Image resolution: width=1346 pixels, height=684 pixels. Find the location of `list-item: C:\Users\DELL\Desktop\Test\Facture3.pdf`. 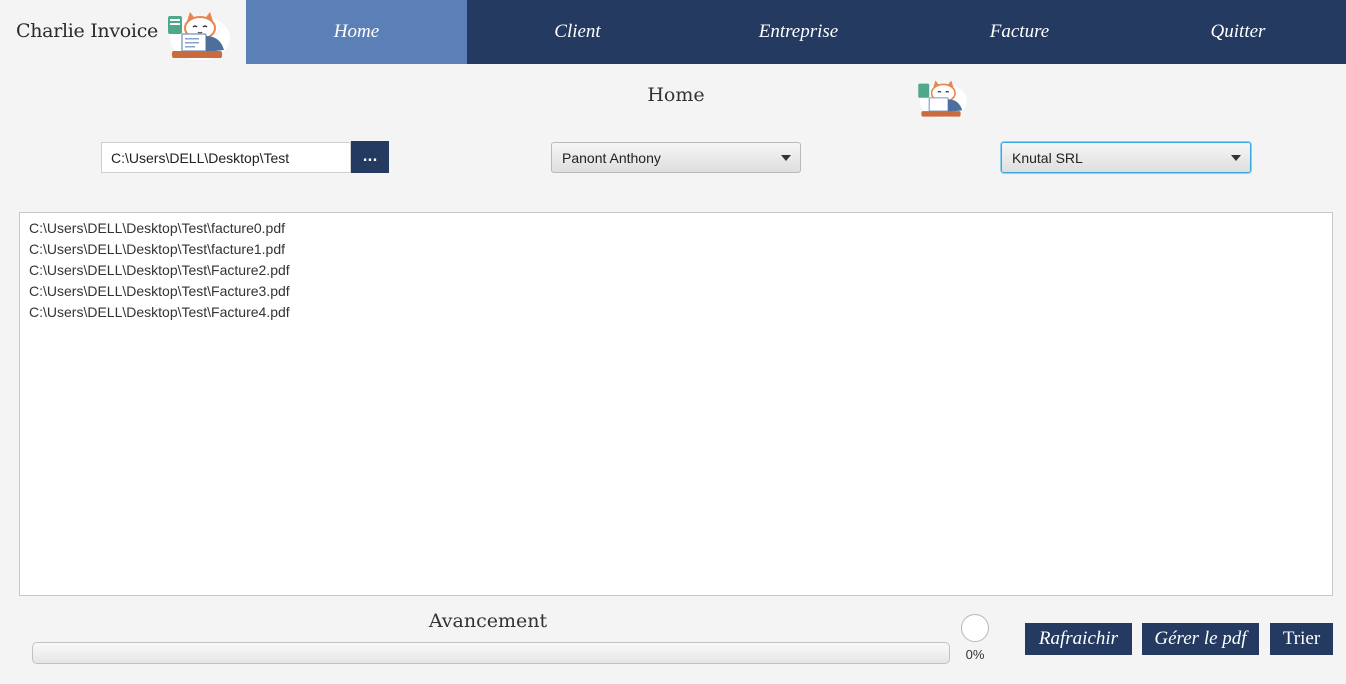

list-item: C:\Users\DELL\Desktop\Test\Facture3.pdf is located at coordinates (676, 291).